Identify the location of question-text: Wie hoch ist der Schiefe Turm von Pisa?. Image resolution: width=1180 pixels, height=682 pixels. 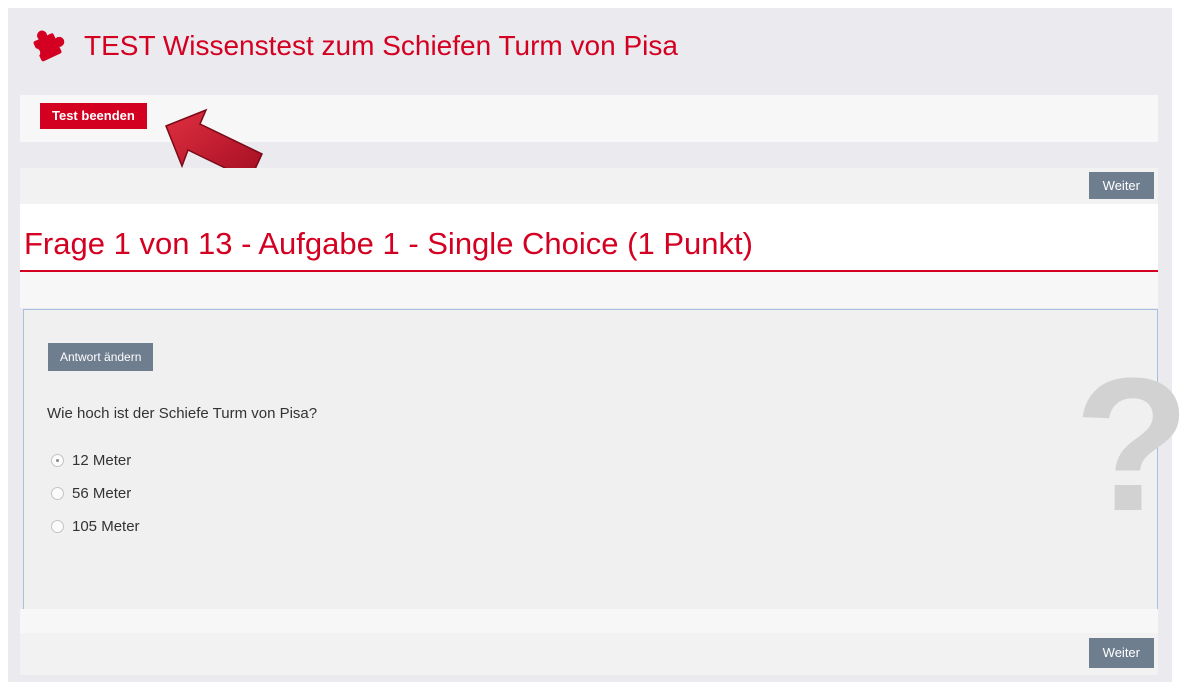
(182, 413).